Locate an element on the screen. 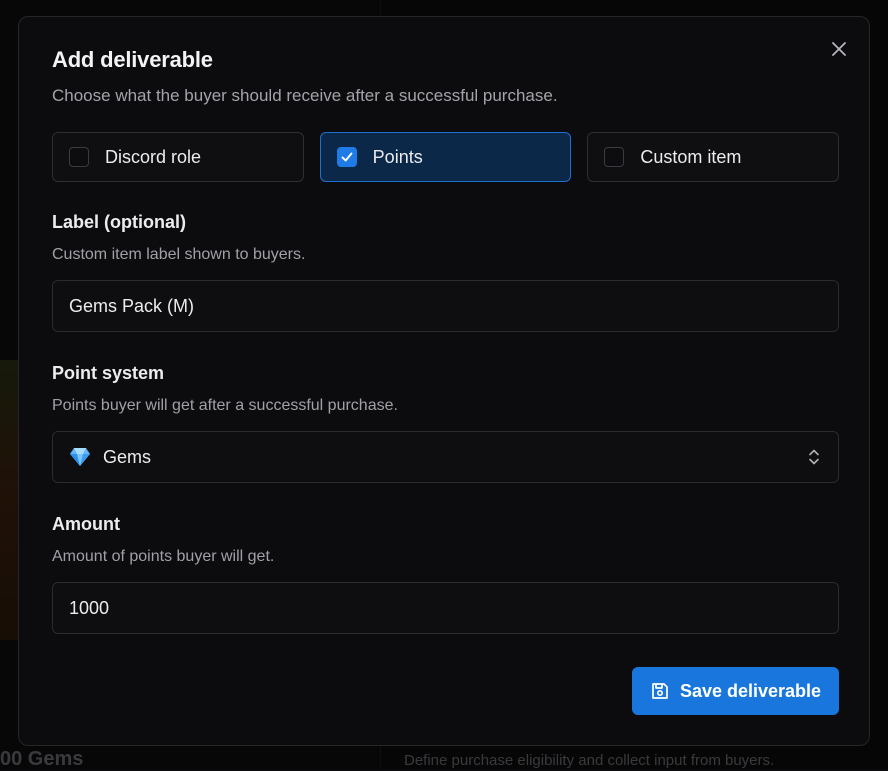  deliverable-type-discord-role: Discord role is located at coordinates (178, 157).